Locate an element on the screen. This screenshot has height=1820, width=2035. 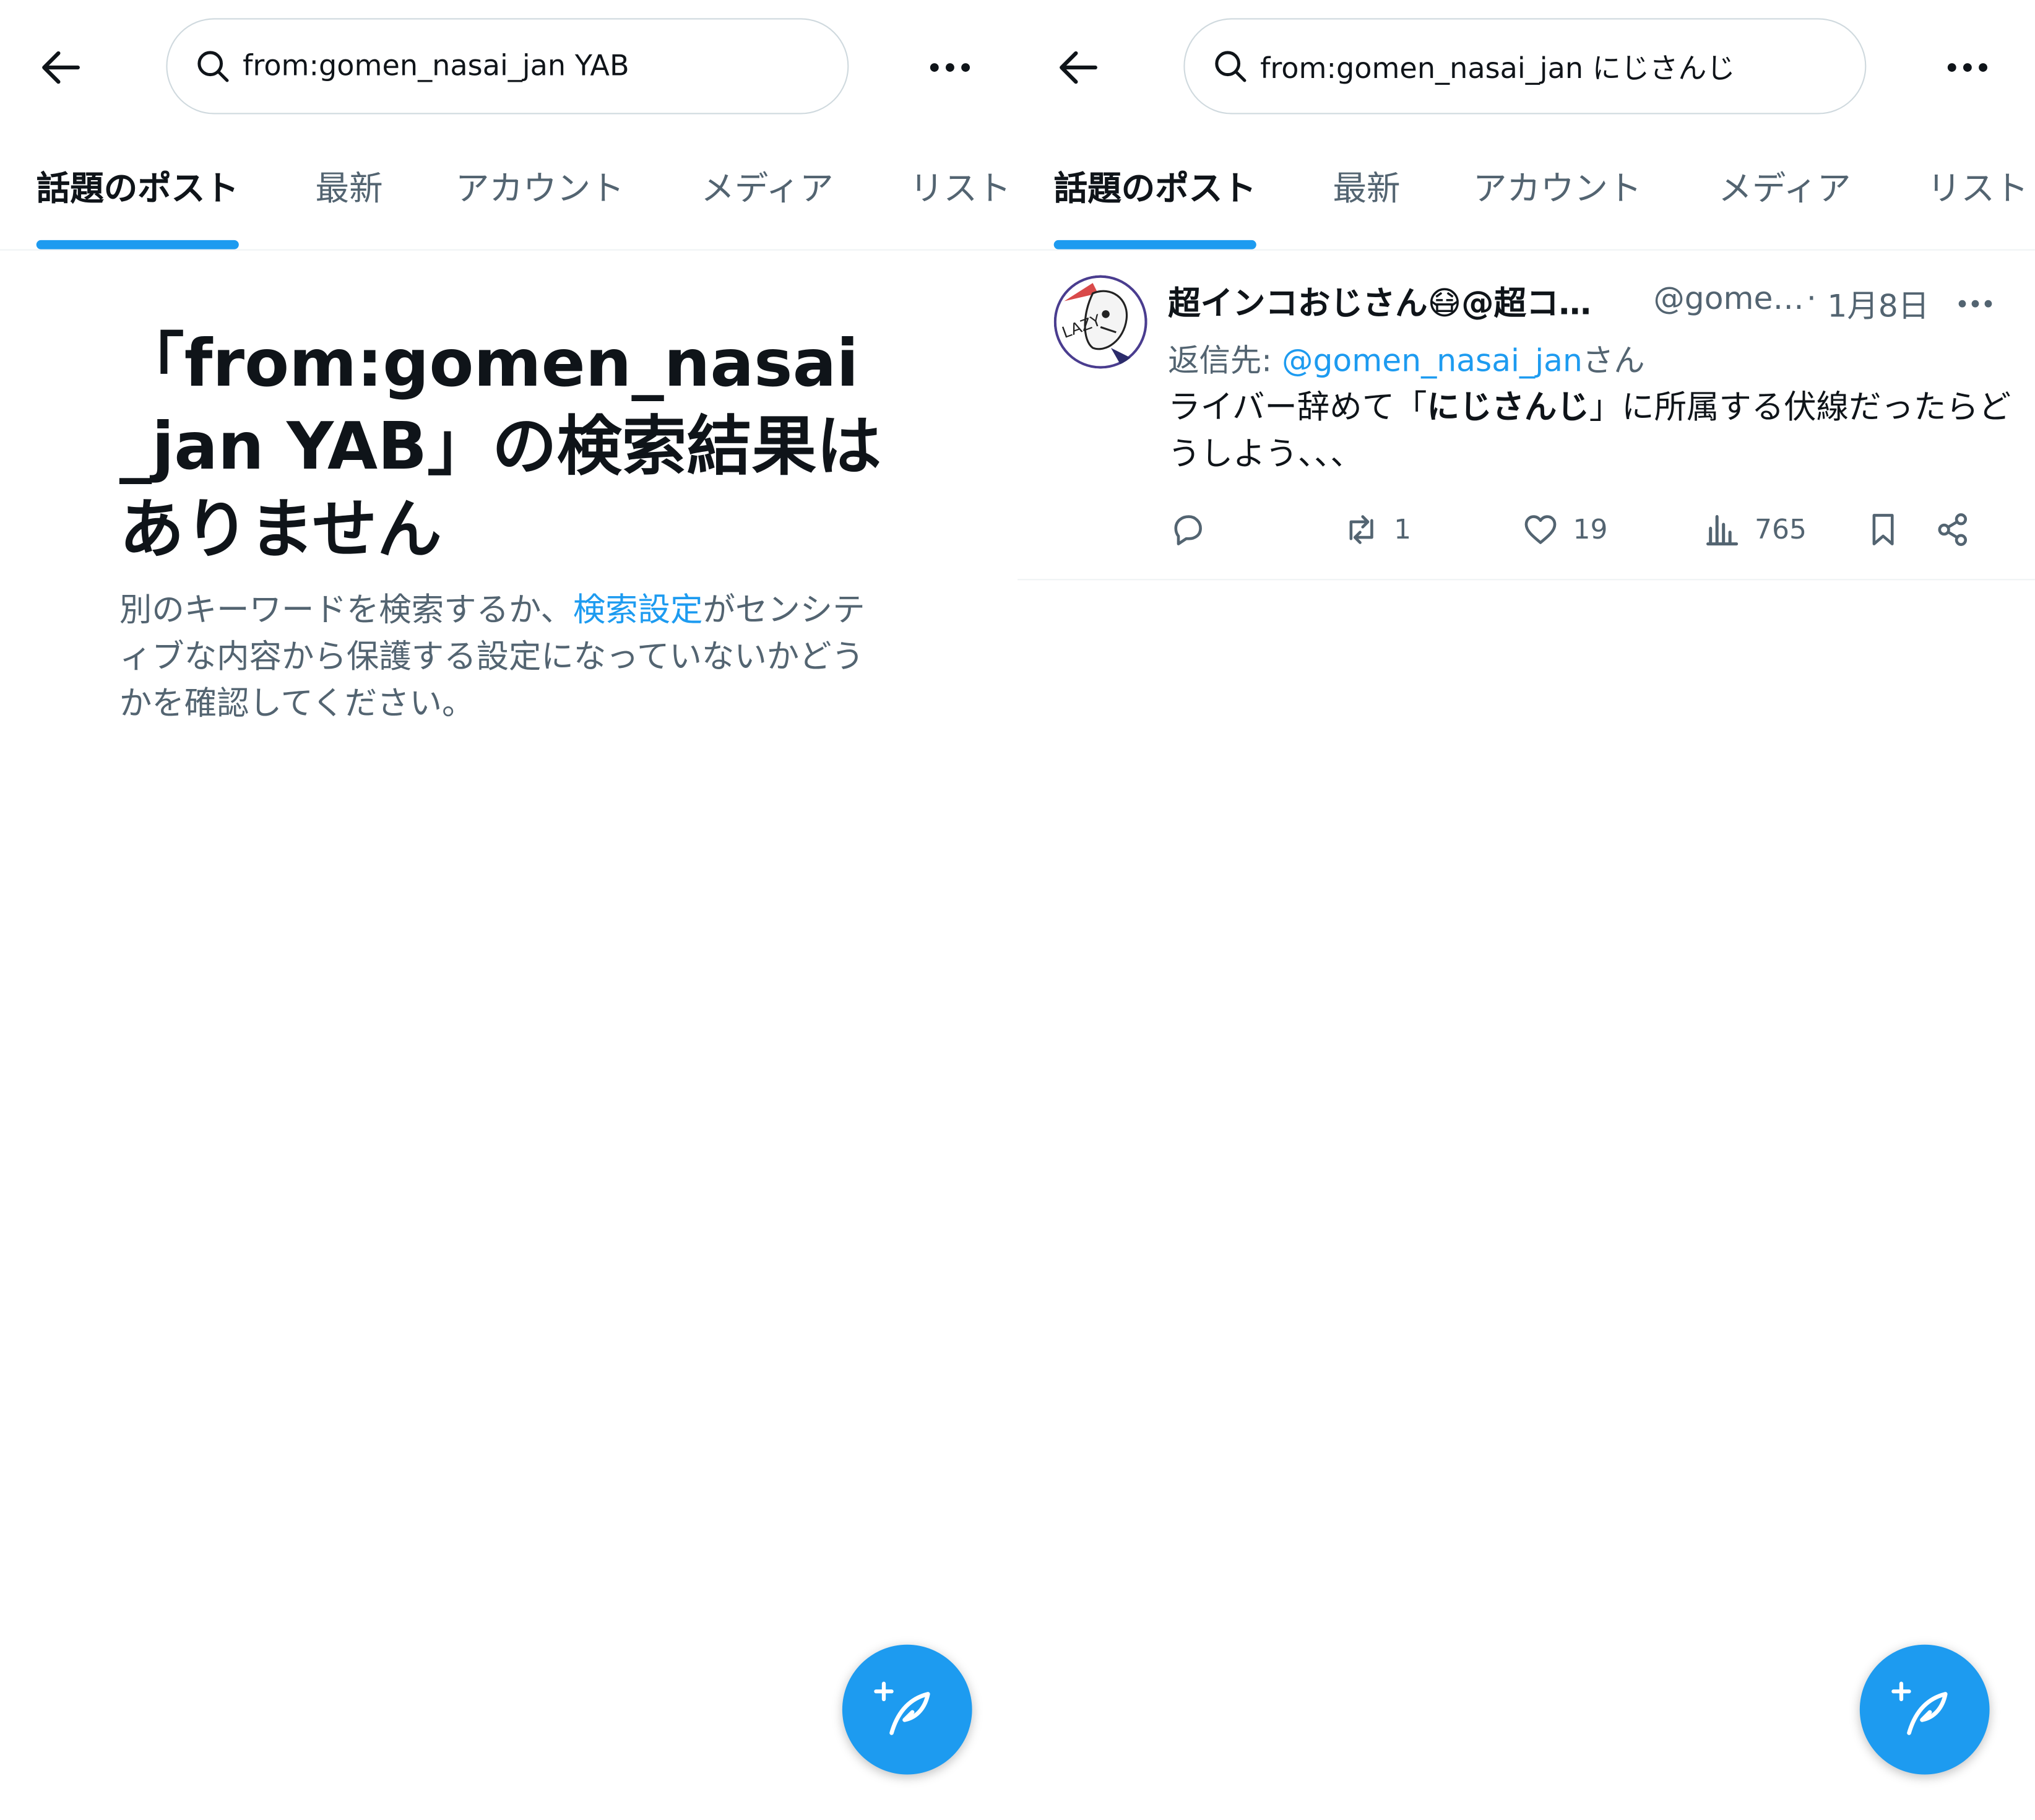
avatar: LAZY is located at coordinates (1100, 322).